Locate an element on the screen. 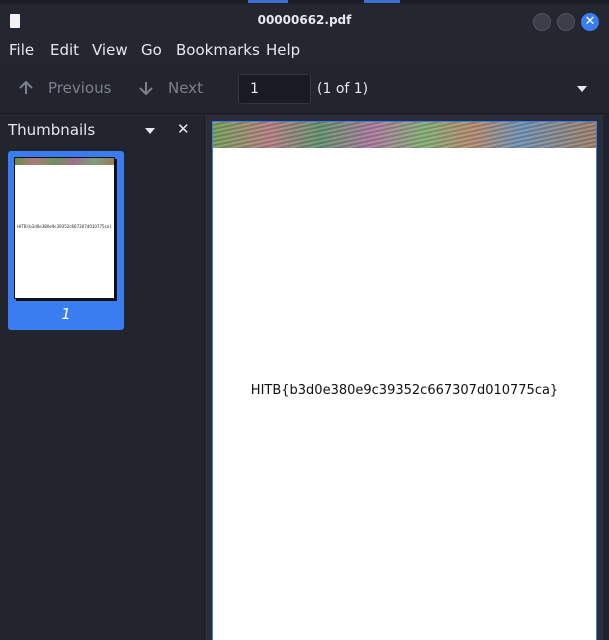 This screenshot has height=640, width=609. title-bar: 00000662.pdf ✕ is located at coordinates (304, 20).